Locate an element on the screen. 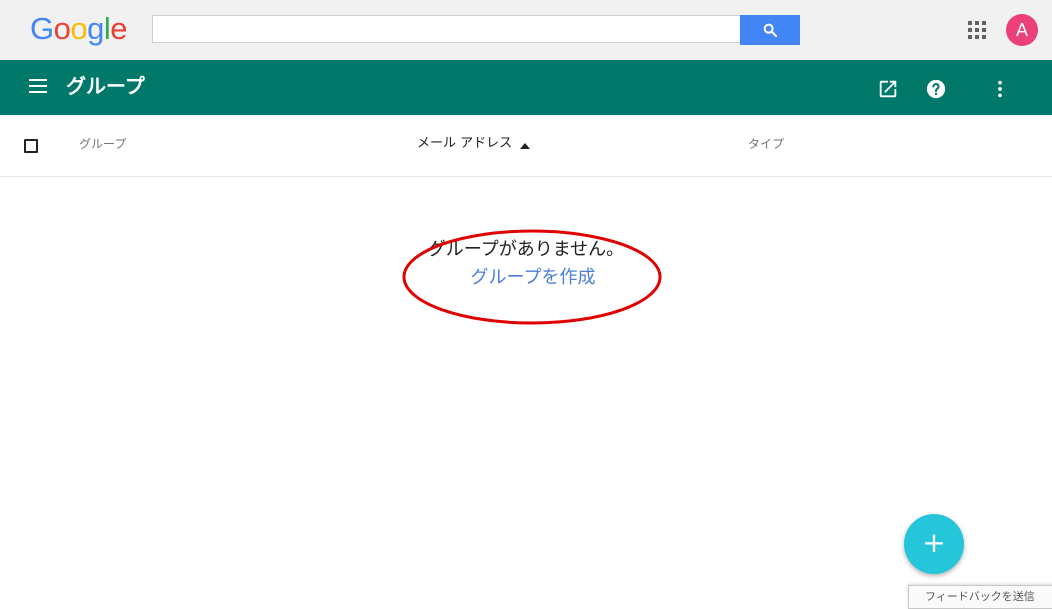 This screenshot has height=609, width=1052. search-button is located at coordinates (770, 30).